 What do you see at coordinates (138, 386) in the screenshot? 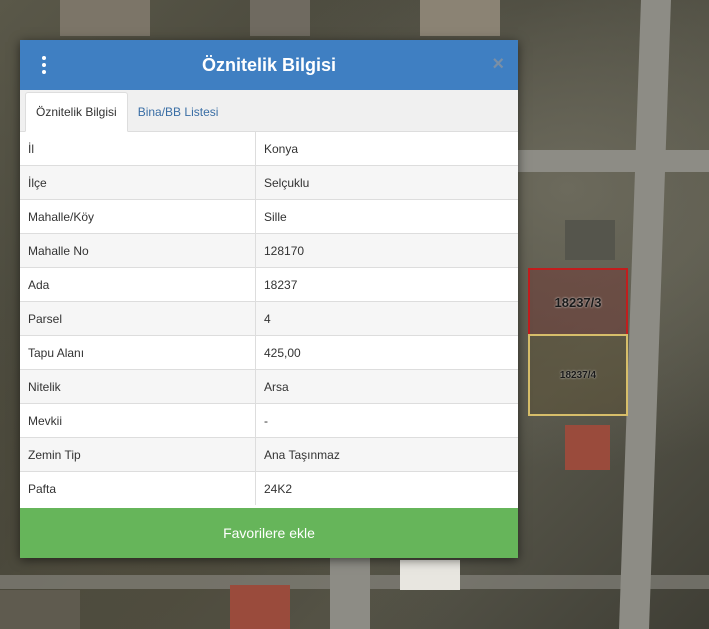
I see `attribute-key: Nitelik` at bounding box center [138, 386].